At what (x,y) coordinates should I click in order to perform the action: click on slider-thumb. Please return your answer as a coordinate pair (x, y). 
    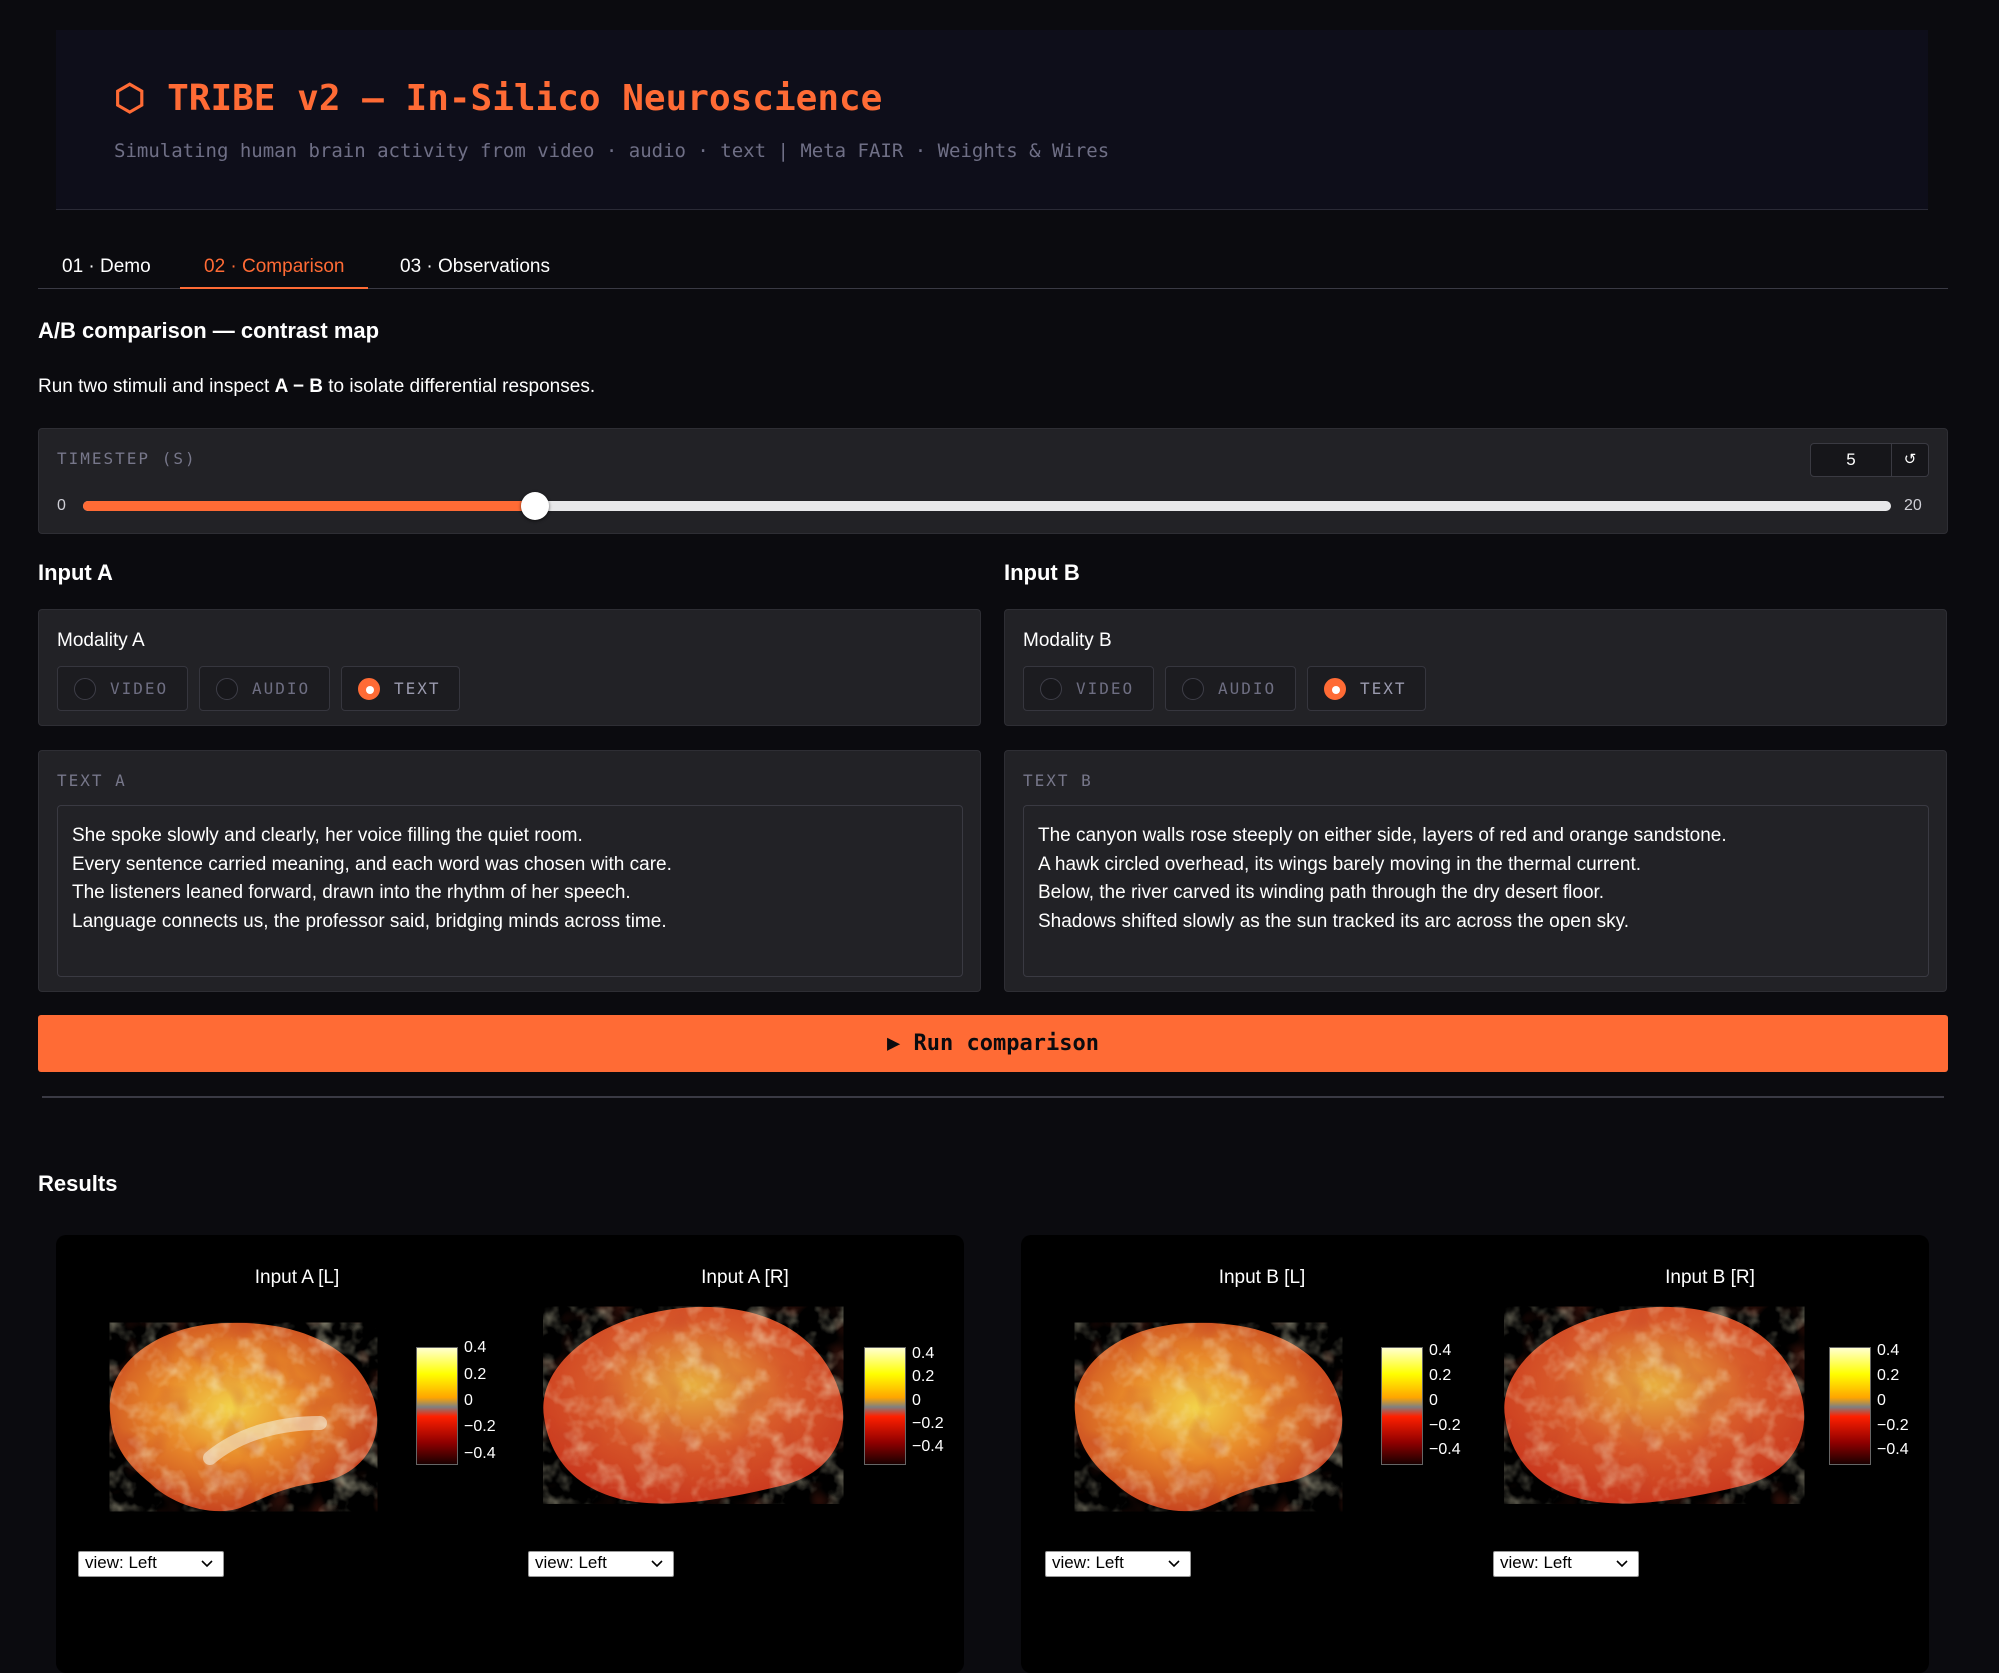
    Looking at the image, I should click on (535, 506).